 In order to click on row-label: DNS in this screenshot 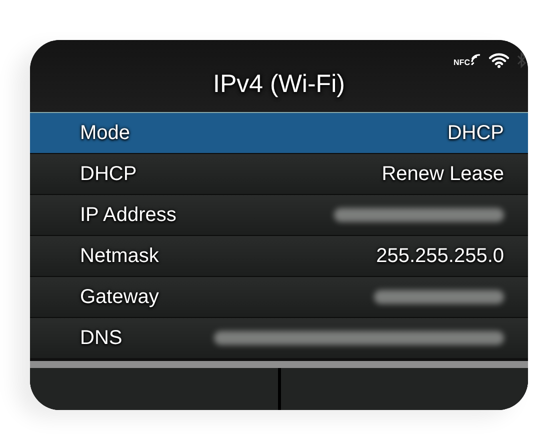, I will do `click(101, 338)`.